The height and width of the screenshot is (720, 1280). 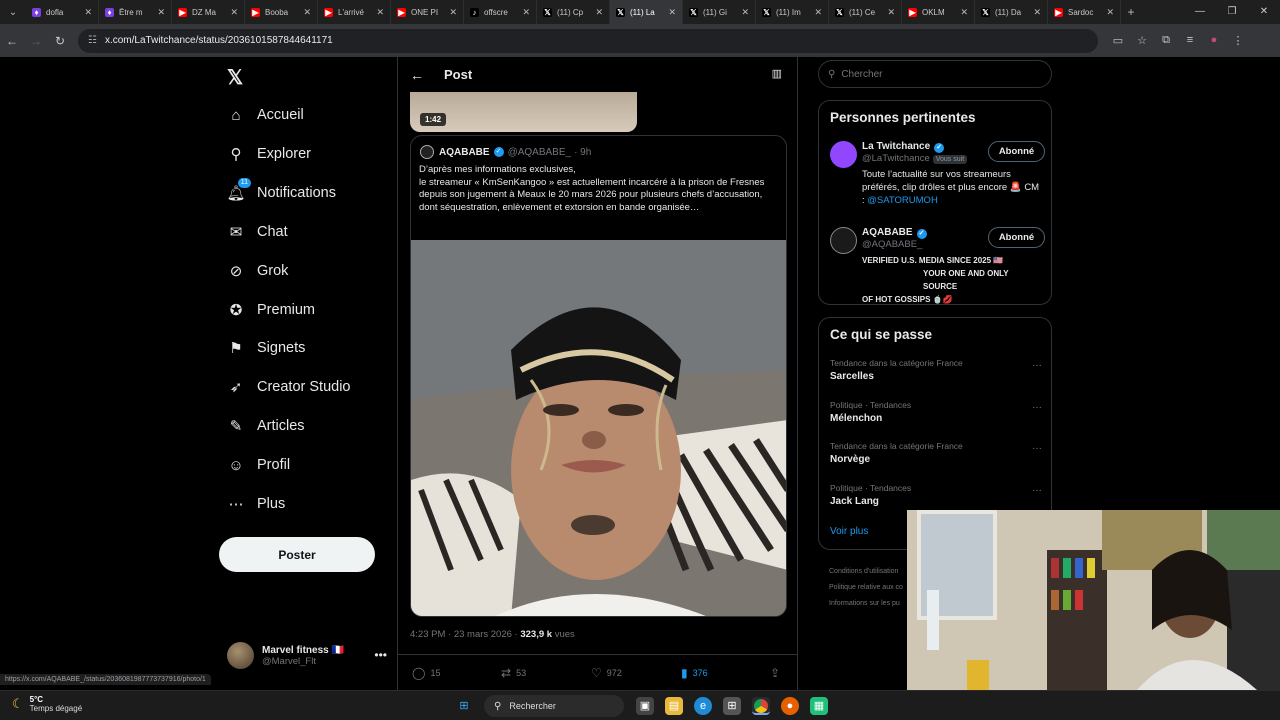 What do you see at coordinates (694, 673) in the screenshot?
I see `bookmark-button: ▮ 376` at bounding box center [694, 673].